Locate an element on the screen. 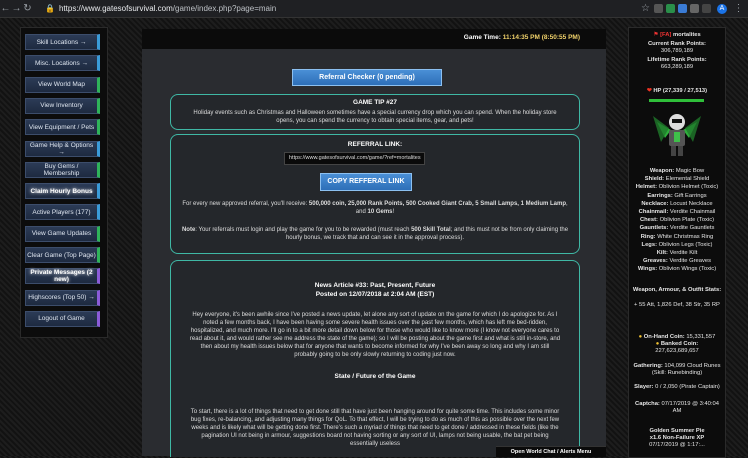 The image size is (748, 458). player-username: mortalites is located at coordinates (687, 35).